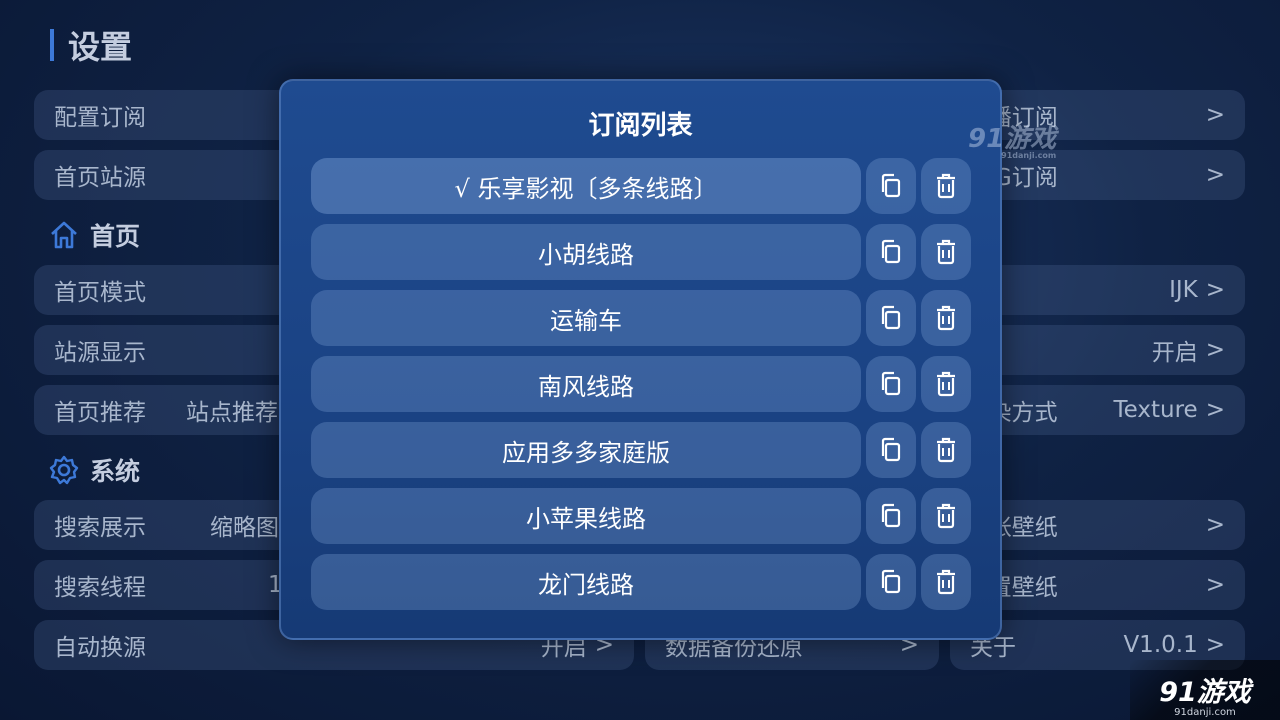 The height and width of the screenshot is (720, 1280). I want to click on source-display-value: 开启, so click(1174, 353).